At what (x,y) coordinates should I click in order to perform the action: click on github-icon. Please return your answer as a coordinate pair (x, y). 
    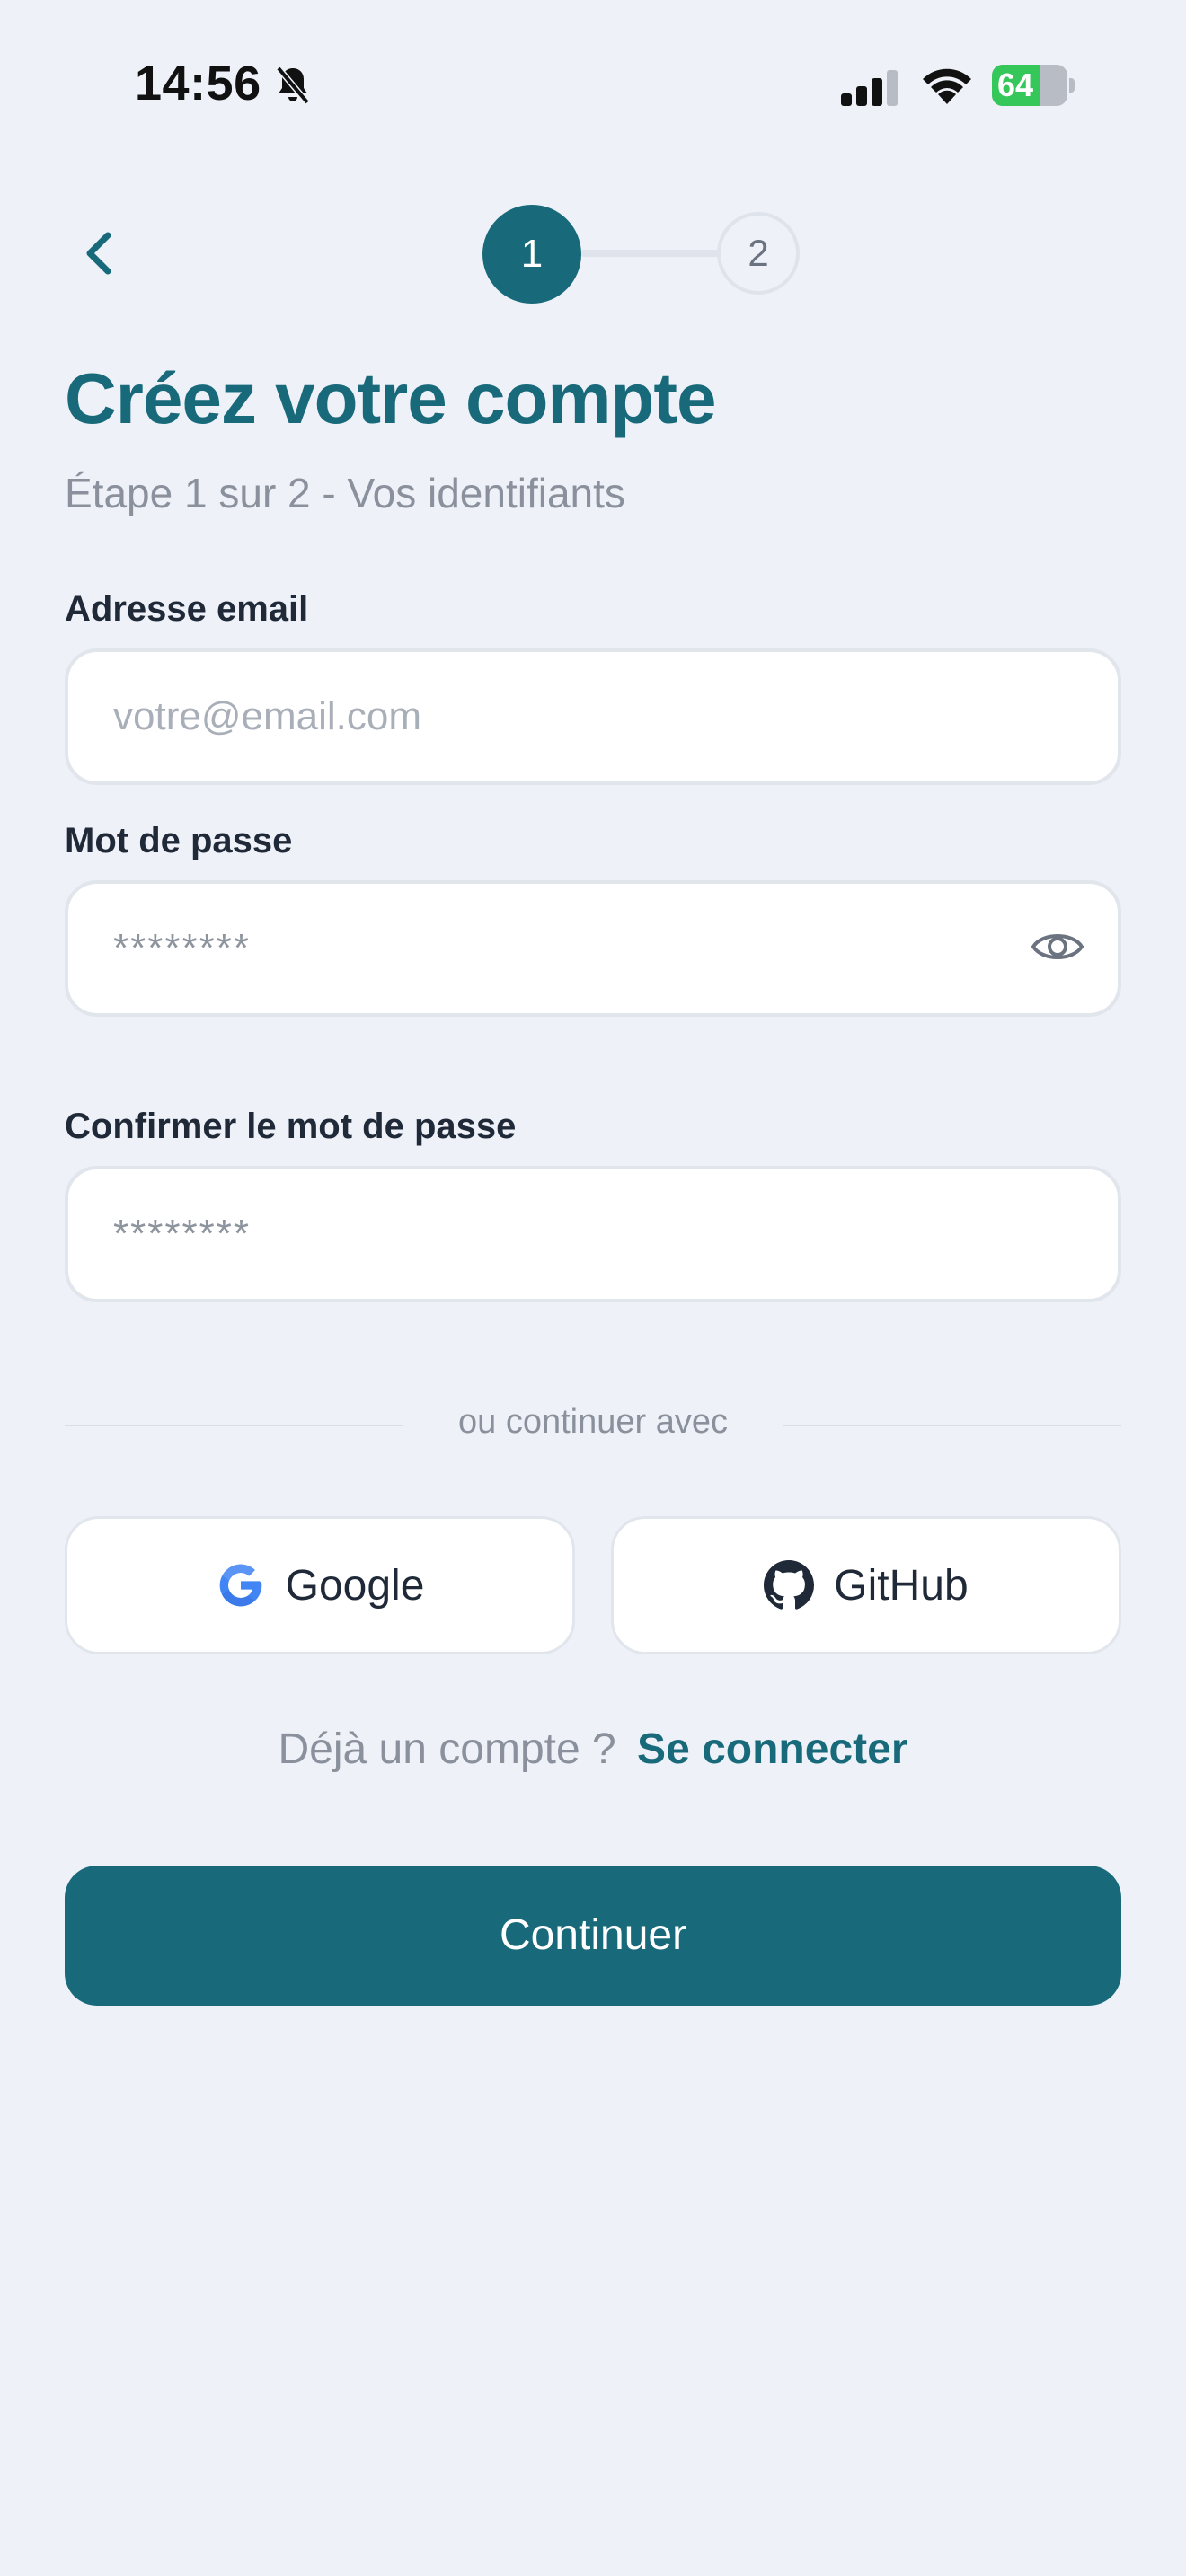
    Looking at the image, I should click on (789, 1585).